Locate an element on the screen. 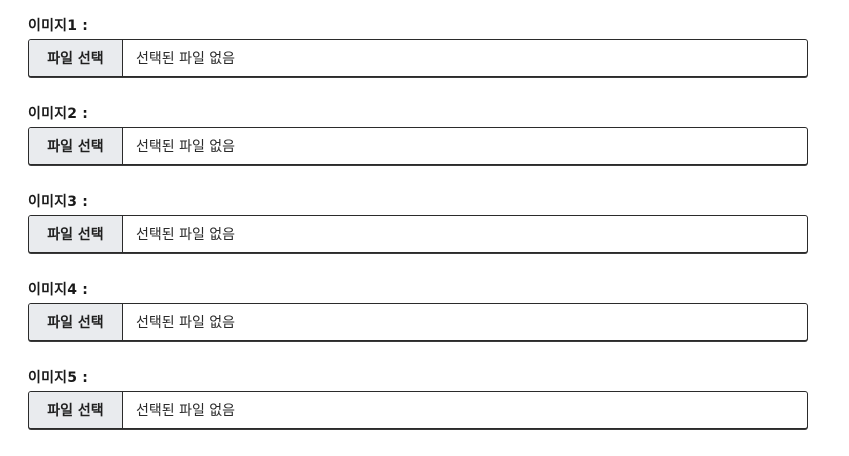 The image size is (849, 456). image-label-2: 이미지2 : is located at coordinates (58, 114).